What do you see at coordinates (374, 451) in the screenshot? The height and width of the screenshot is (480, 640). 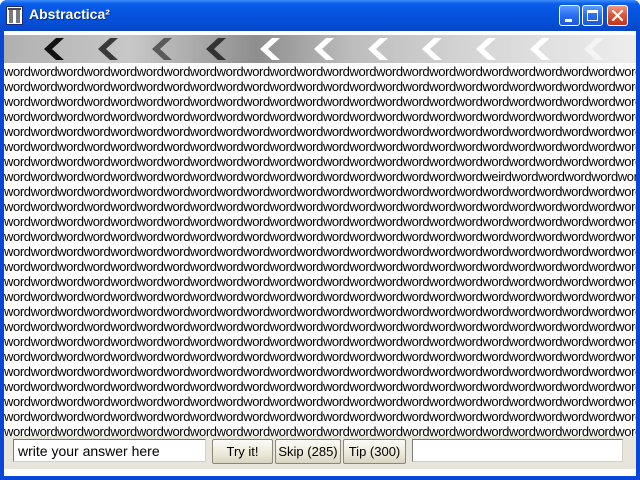 I see `tip-button: Tip (300)` at bounding box center [374, 451].